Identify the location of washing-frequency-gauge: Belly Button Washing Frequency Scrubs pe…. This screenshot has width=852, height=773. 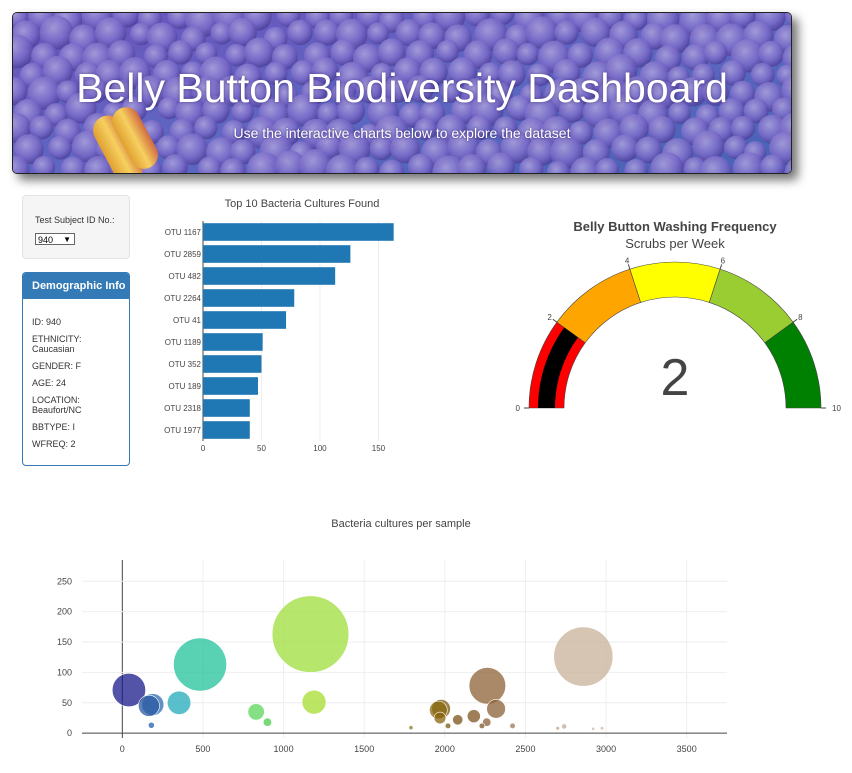
(677, 315).